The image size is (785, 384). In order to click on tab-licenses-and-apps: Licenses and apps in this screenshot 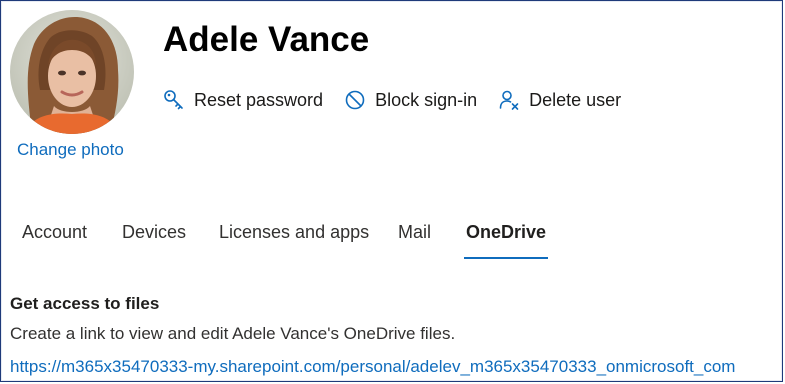, I will do `click(294, 228)`.